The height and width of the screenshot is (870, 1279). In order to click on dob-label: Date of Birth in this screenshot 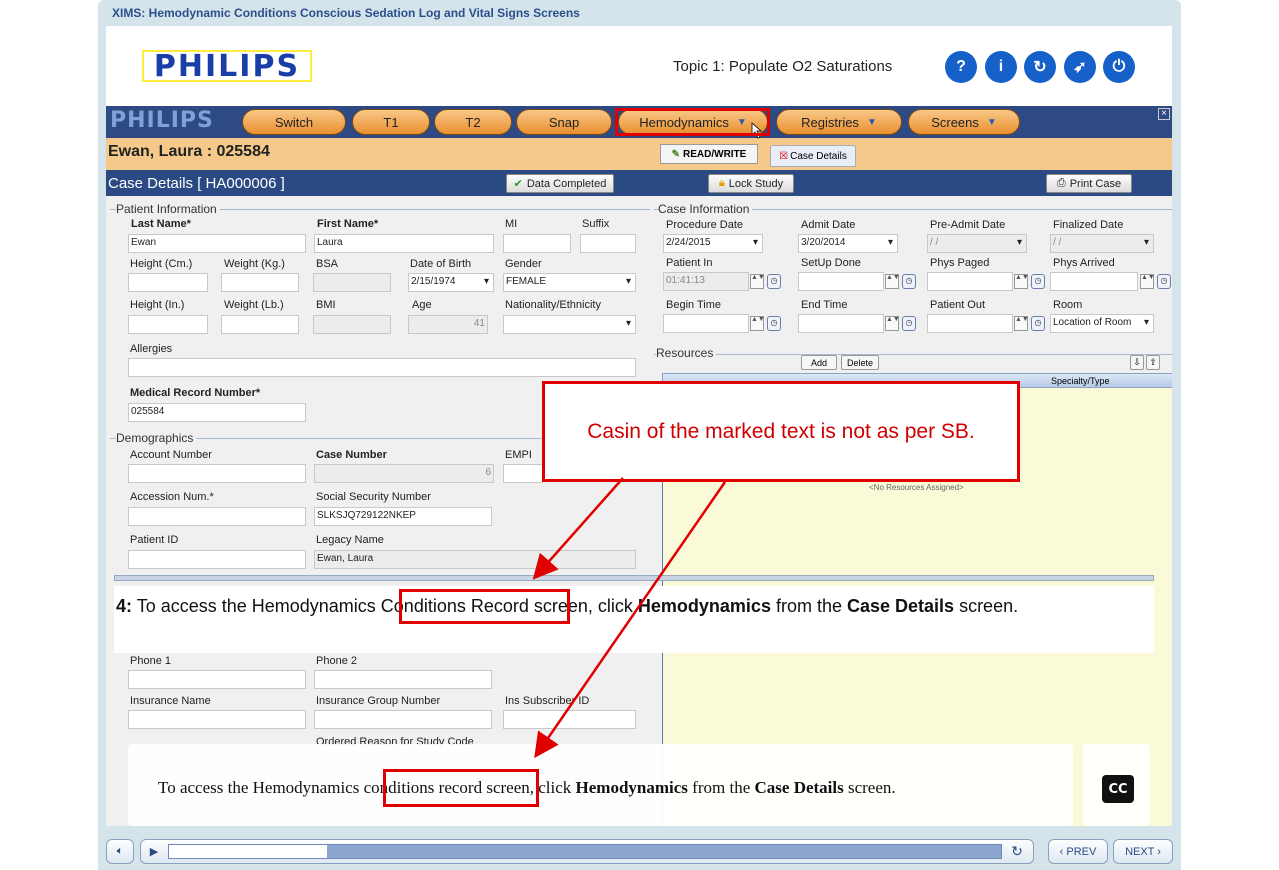, I will do `click(441, 264)`.